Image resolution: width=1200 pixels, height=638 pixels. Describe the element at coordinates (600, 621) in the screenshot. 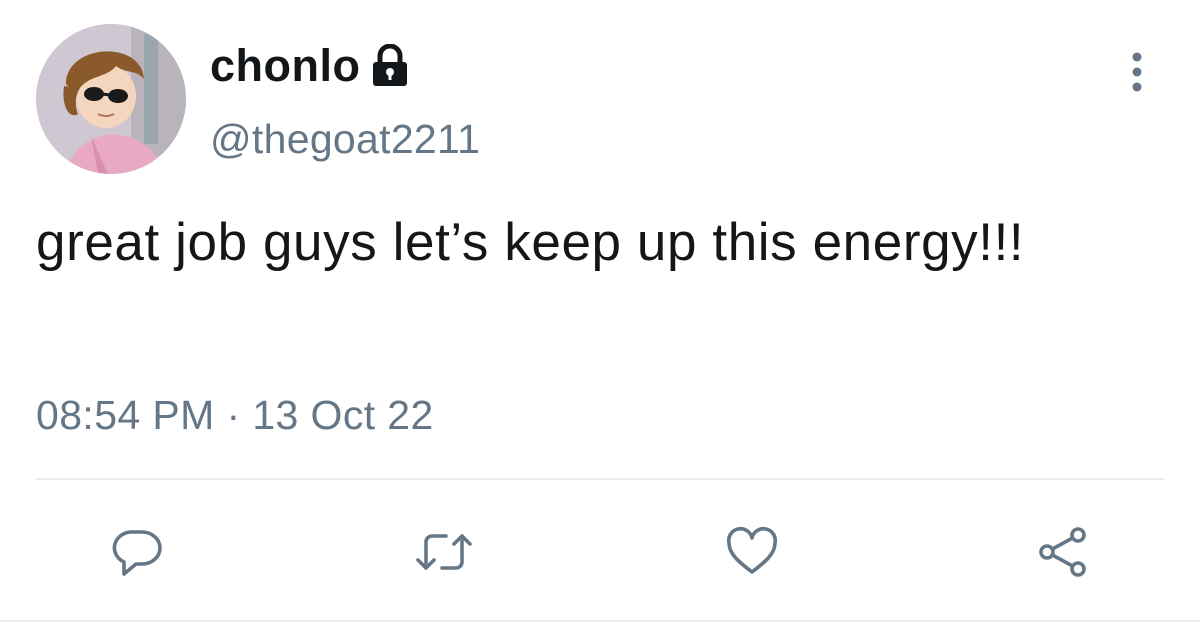

I see `bottom-divider` at that location.